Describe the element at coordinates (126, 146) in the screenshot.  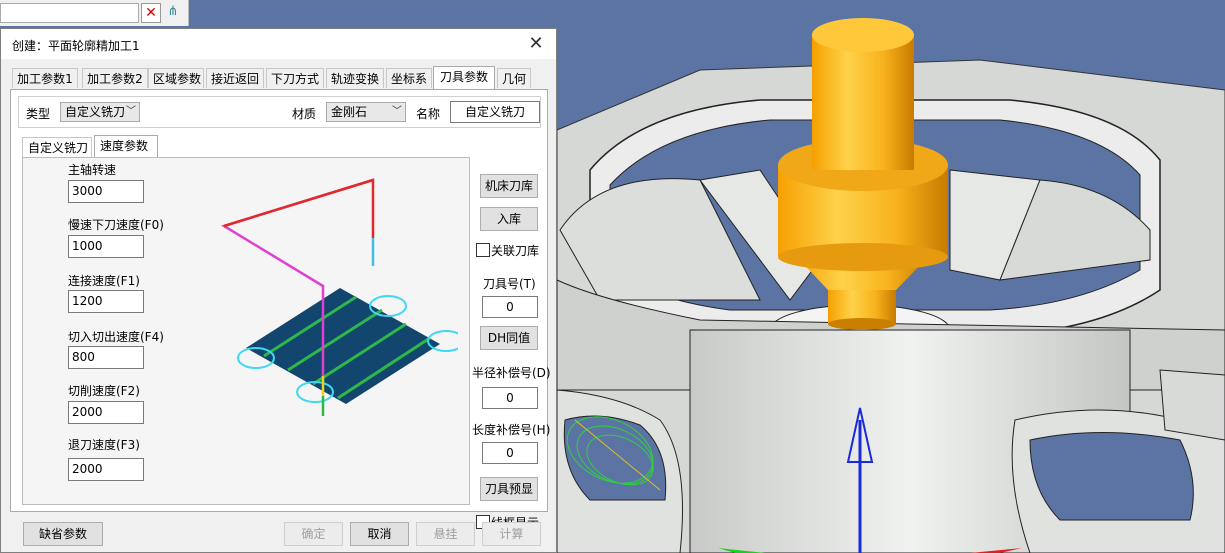
I see `subtab-speed: 速度参数` at that location.